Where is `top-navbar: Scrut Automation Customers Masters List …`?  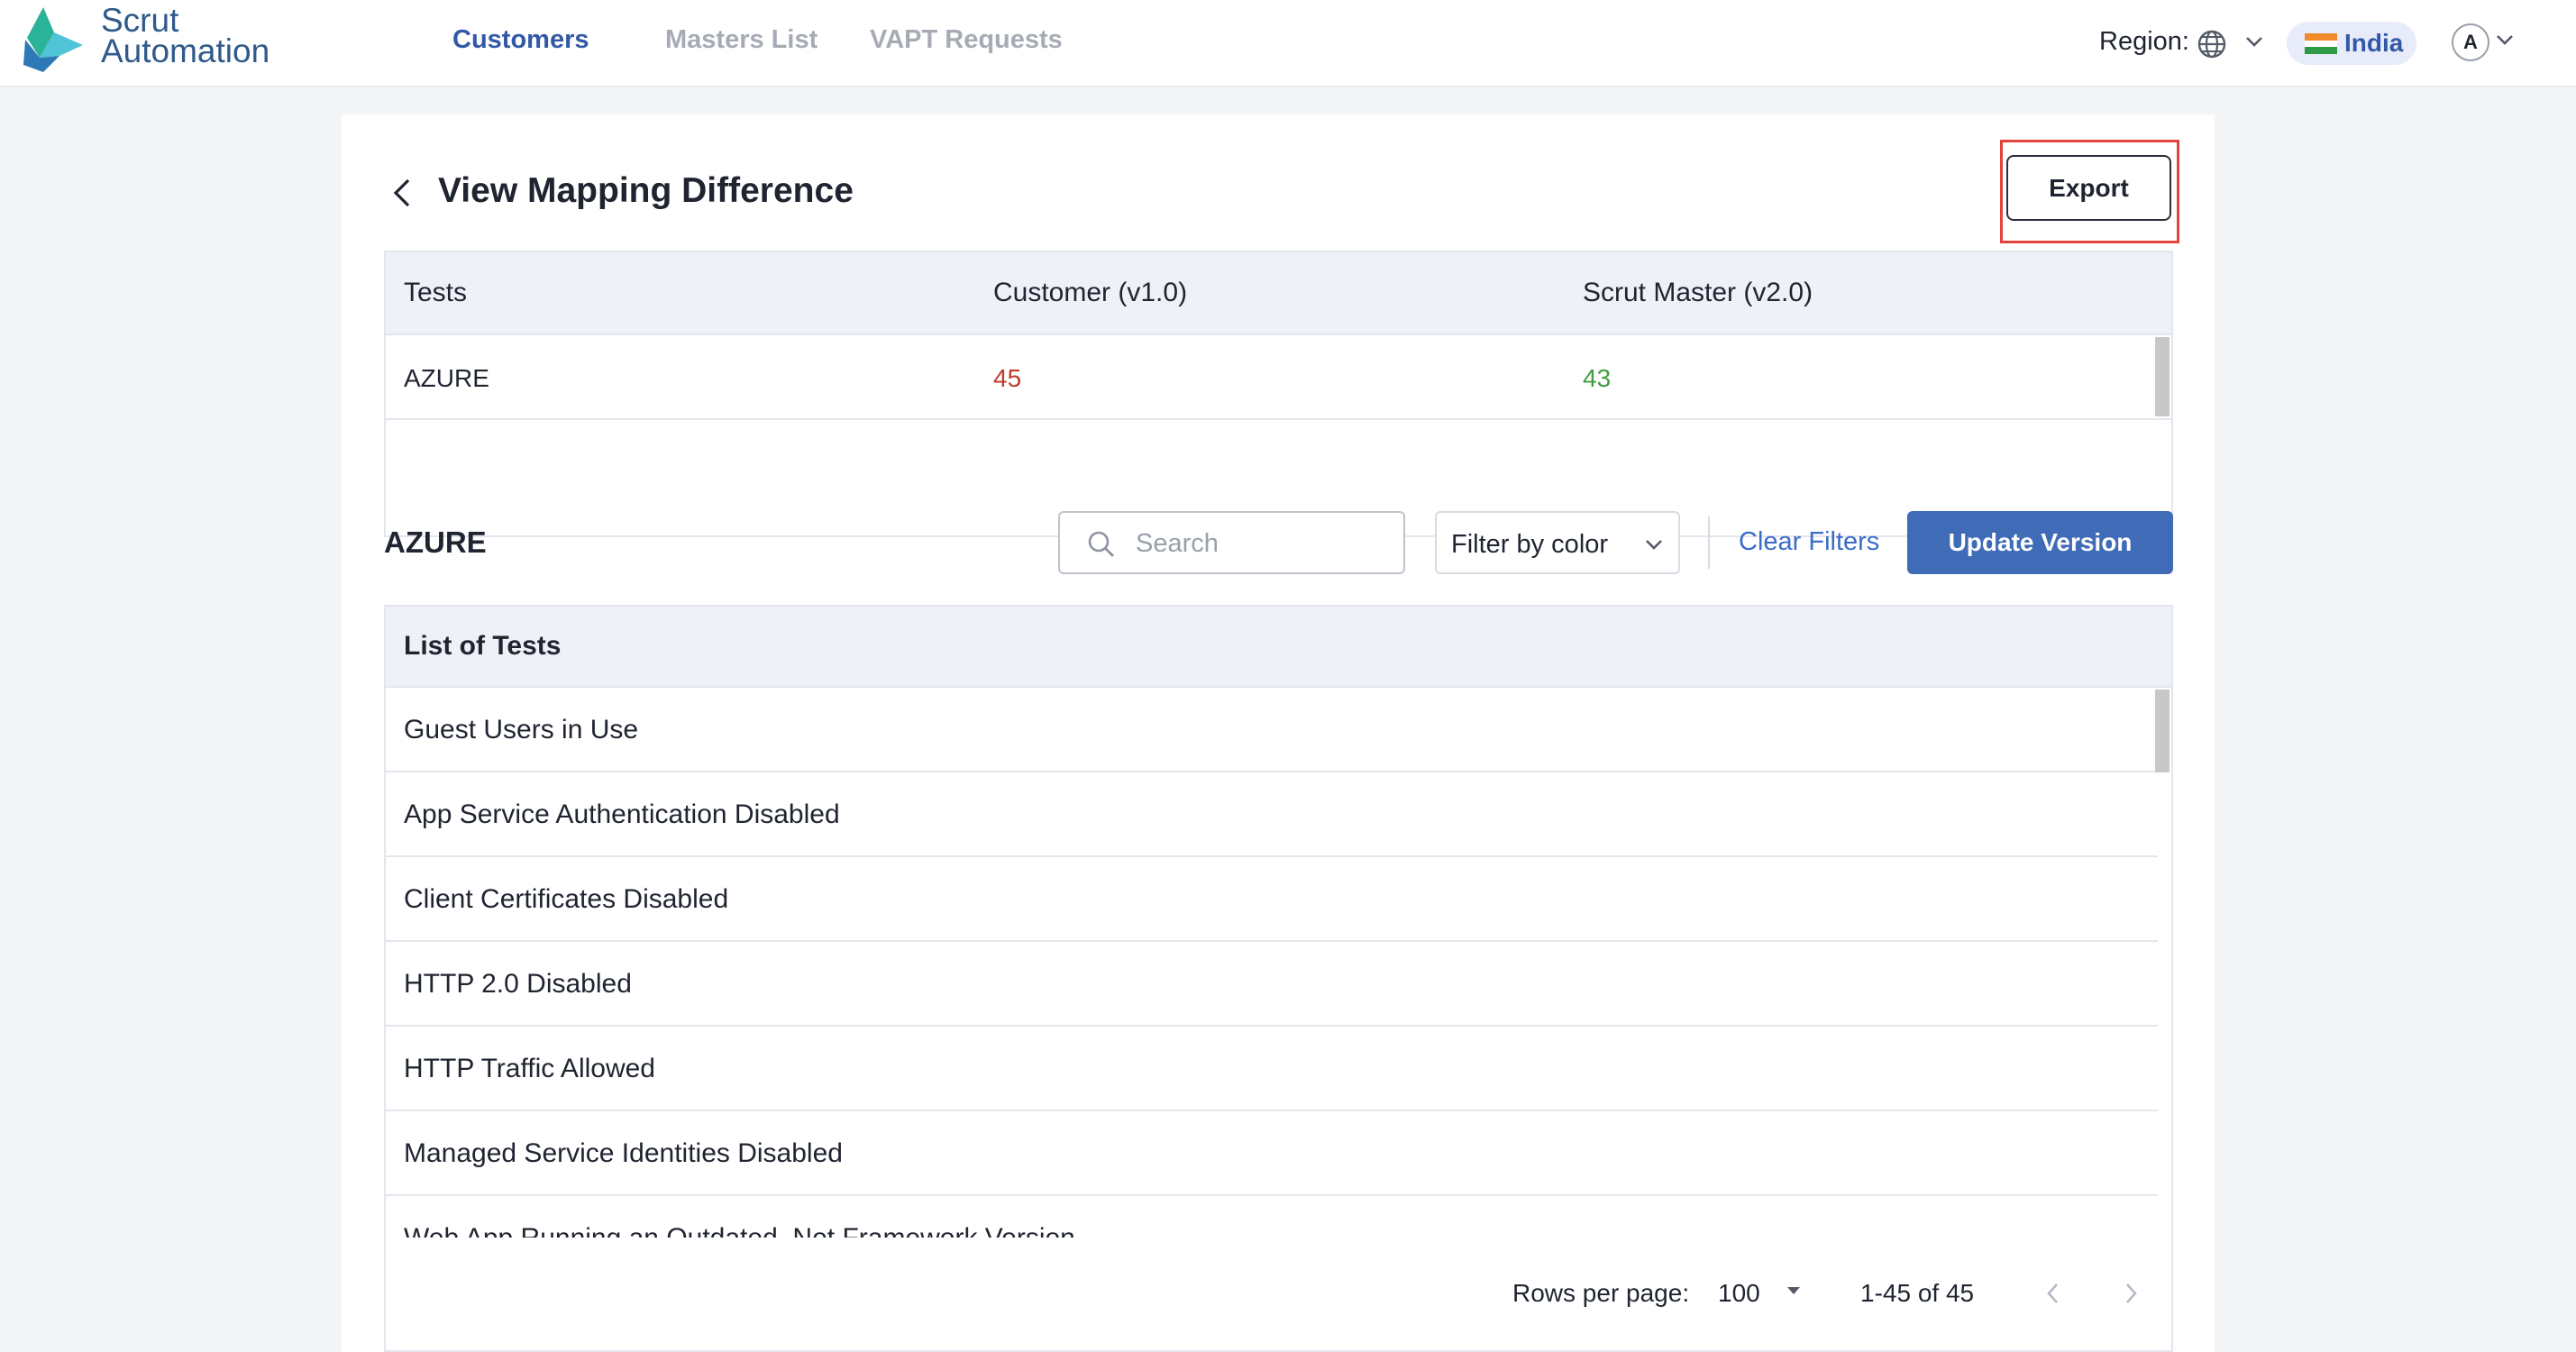 top-navbar: Scrut Automation Customers Masters List … is located at coordinates (1288, 43).